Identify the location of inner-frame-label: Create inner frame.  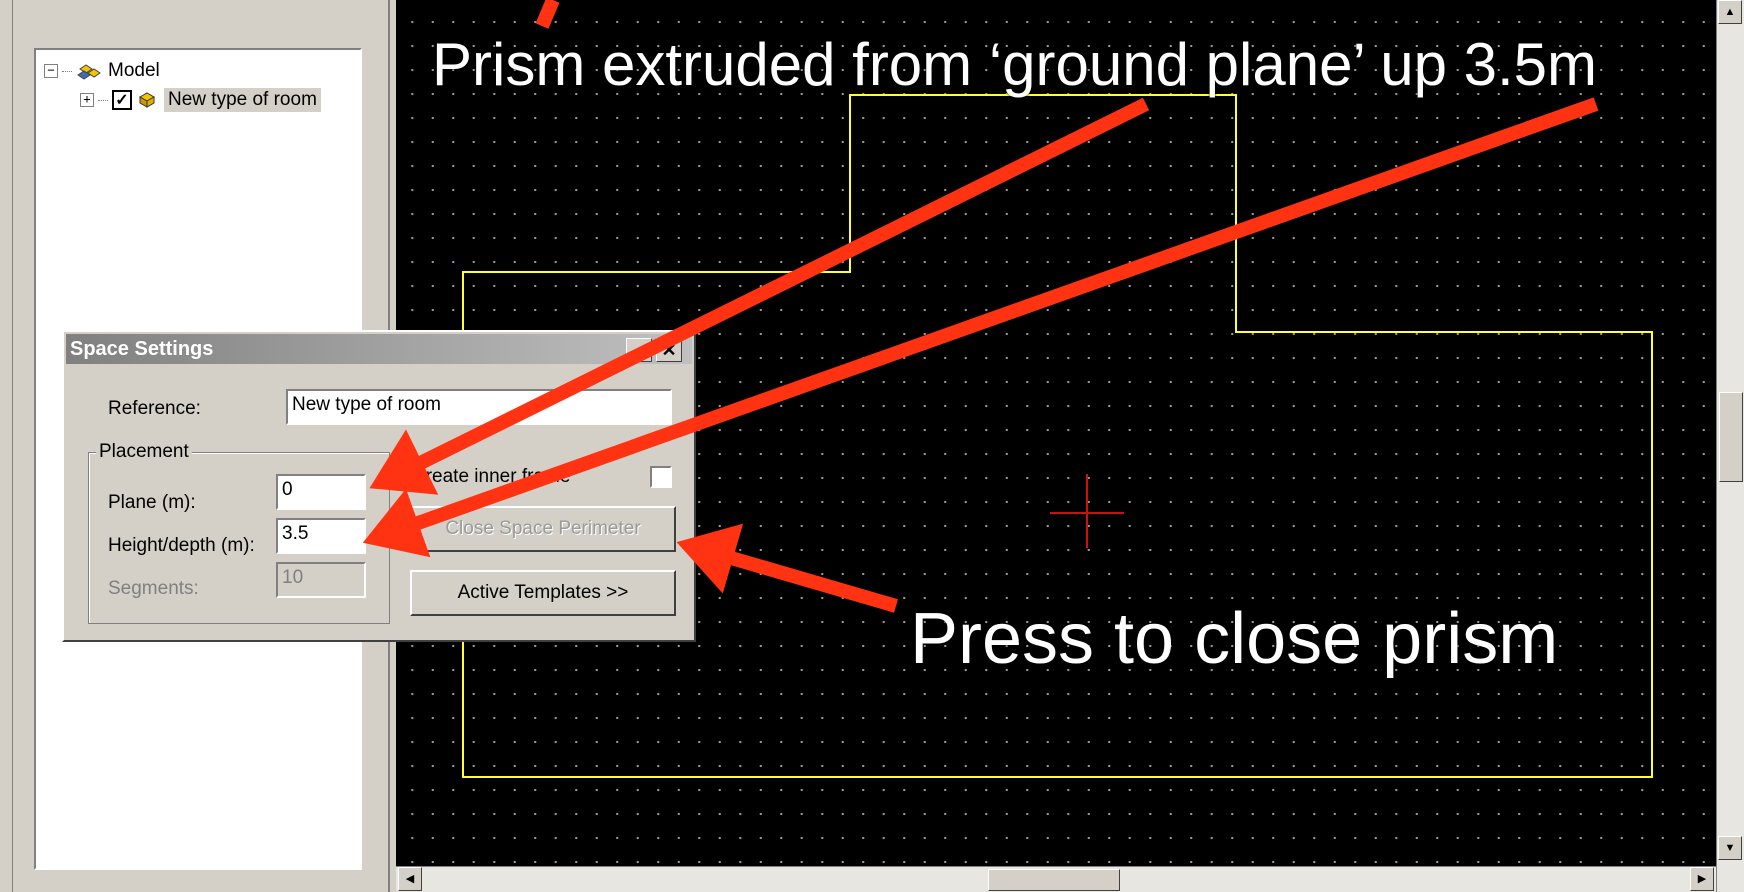
(491, 476).